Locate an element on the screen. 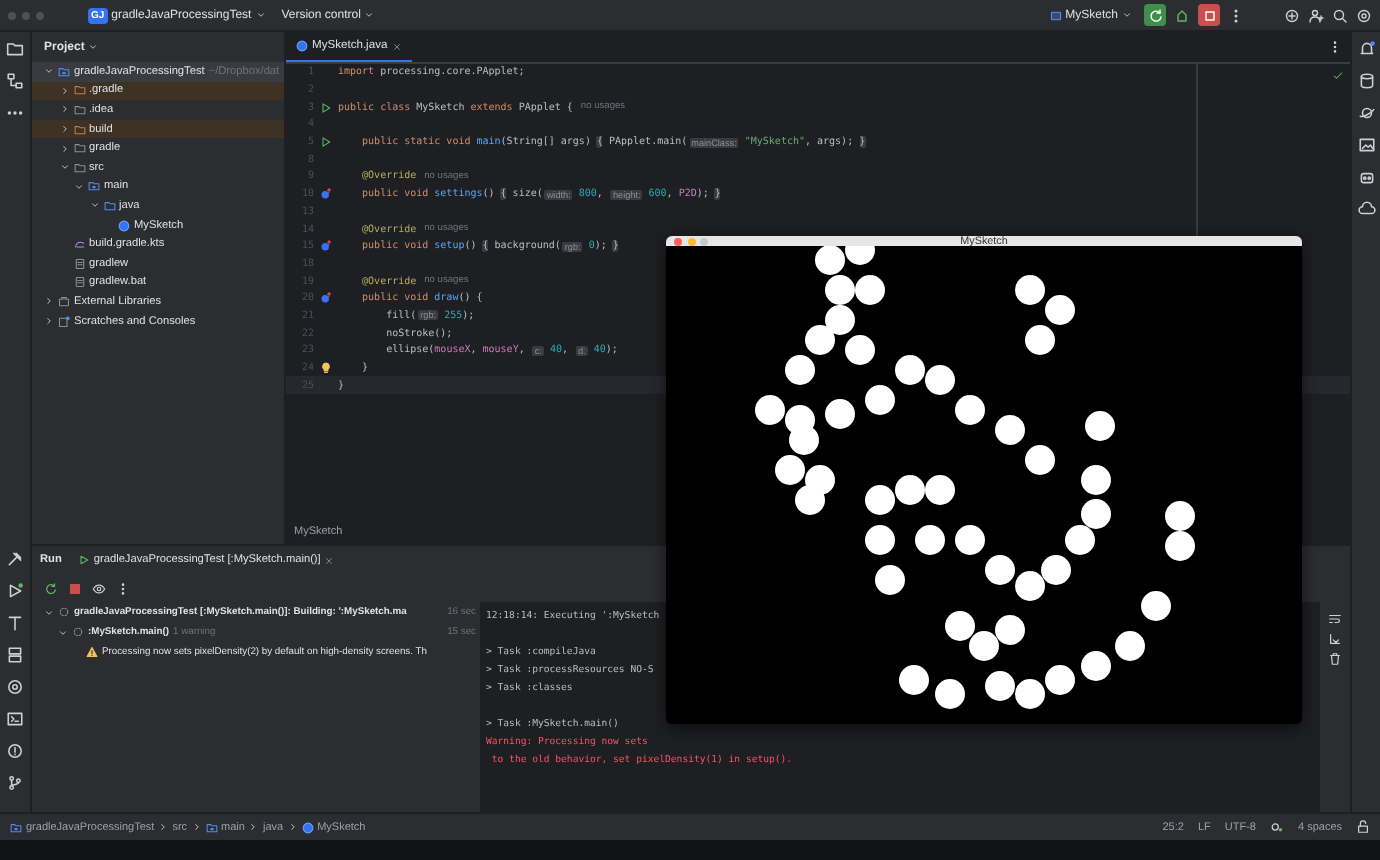 The height and width of the screenshot is (860, 1380). stop-button is located at coordinates (1209, 15).